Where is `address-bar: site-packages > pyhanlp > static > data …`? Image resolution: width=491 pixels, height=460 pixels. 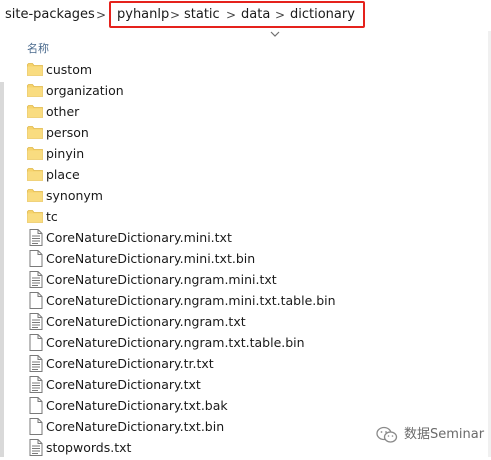
address-bar: site-packages > pyhanlp > static > data … is located at coordinates (245, 15).